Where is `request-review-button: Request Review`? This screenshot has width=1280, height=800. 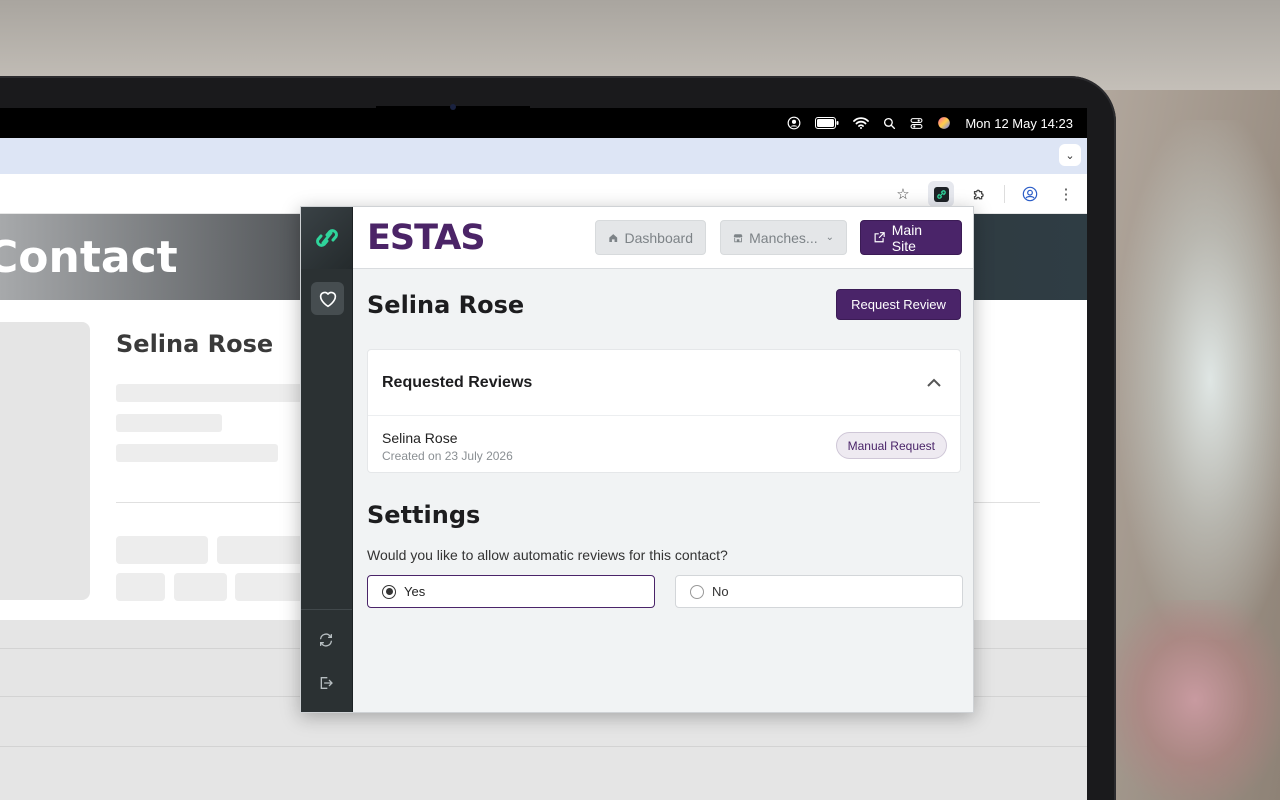 request-review-button: Request Review is located at coordinates (898, 304).